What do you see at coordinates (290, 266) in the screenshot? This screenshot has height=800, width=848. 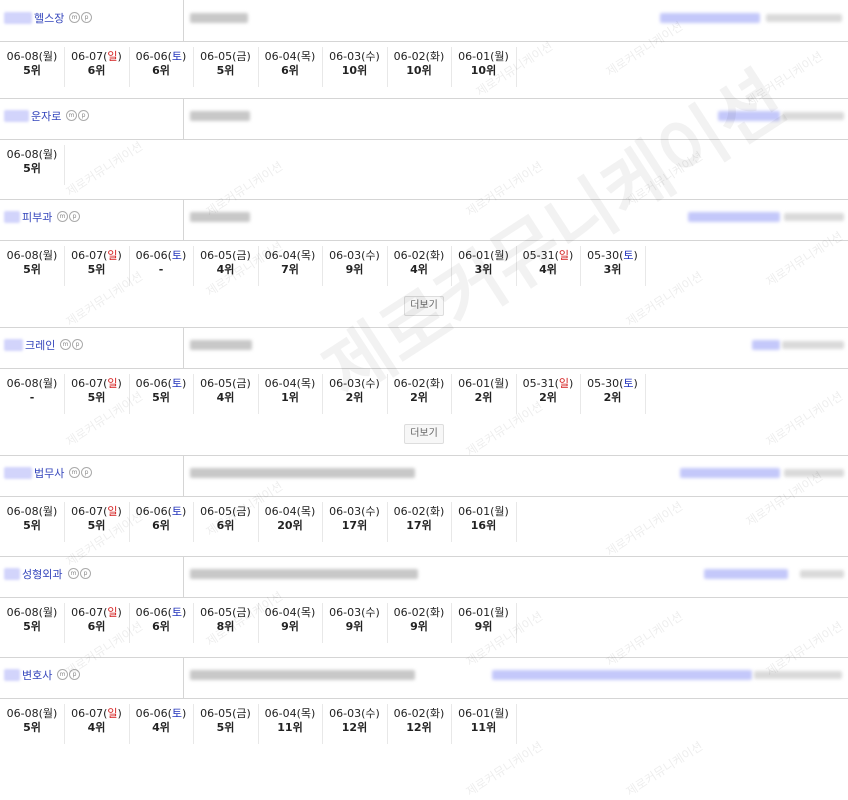 I see `rank-cell: 06-04(목) 7위` at bounding box center [290, 266].